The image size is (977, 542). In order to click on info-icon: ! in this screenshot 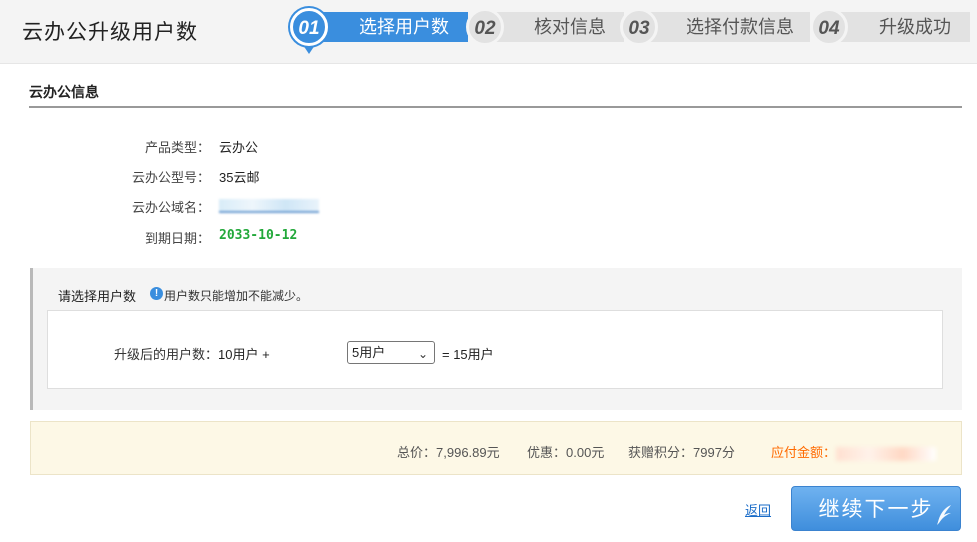, I will do `click(156, 293)`.